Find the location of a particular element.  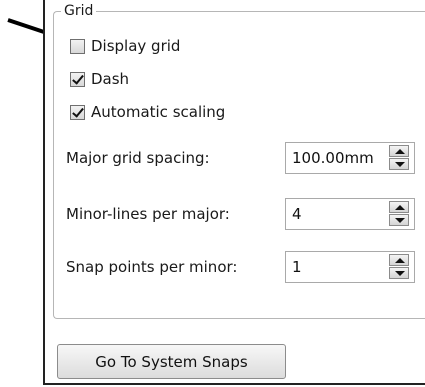

minor-lines-per-major-label: Minor-lines per major: is located at coordinates (148, 214).